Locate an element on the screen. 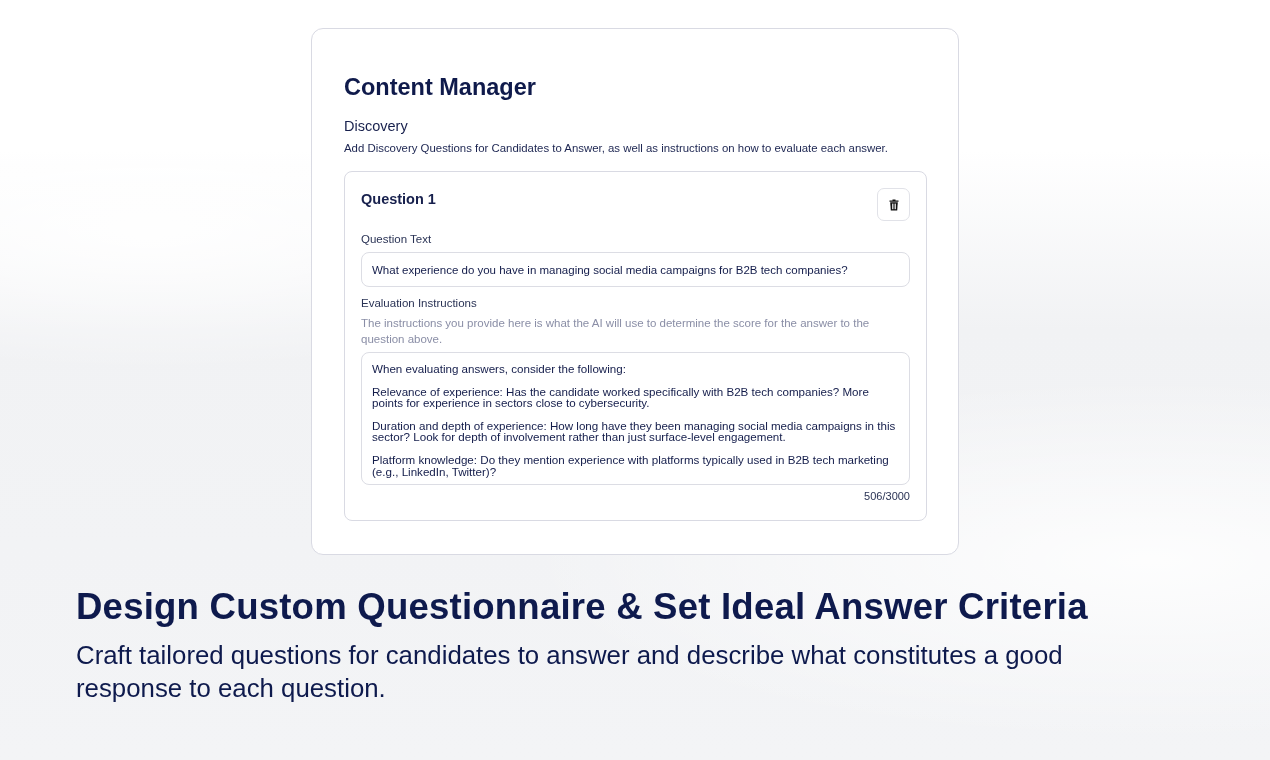 Image resolution: width=1270 pixels, height=760 pixels. question-title: Question 1 is located at coordinates (398, 199).